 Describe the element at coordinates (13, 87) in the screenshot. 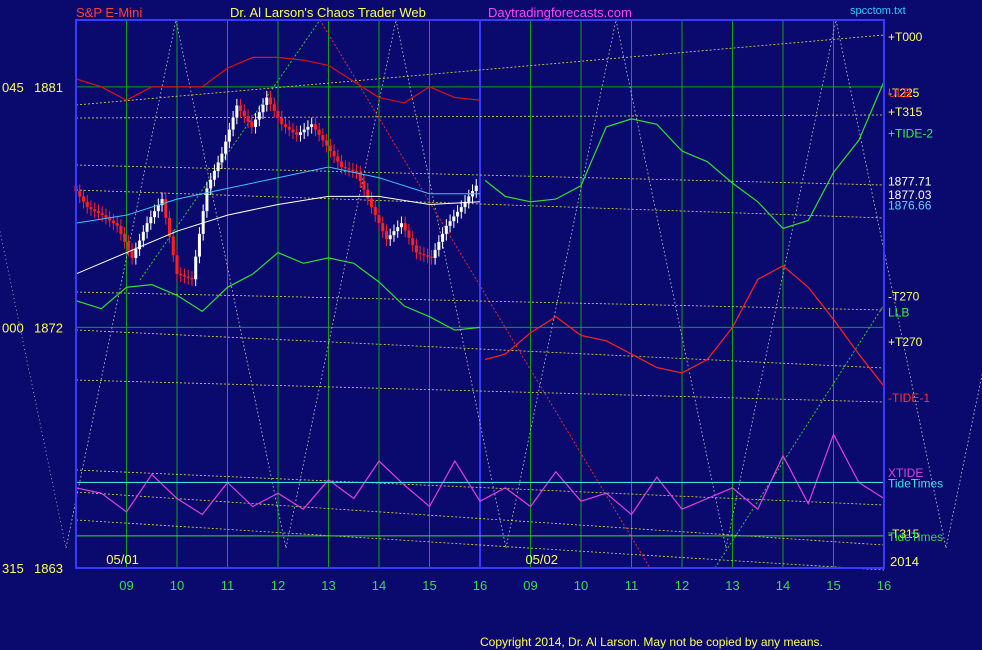

I see `y-left-prefix: 045` at that location.